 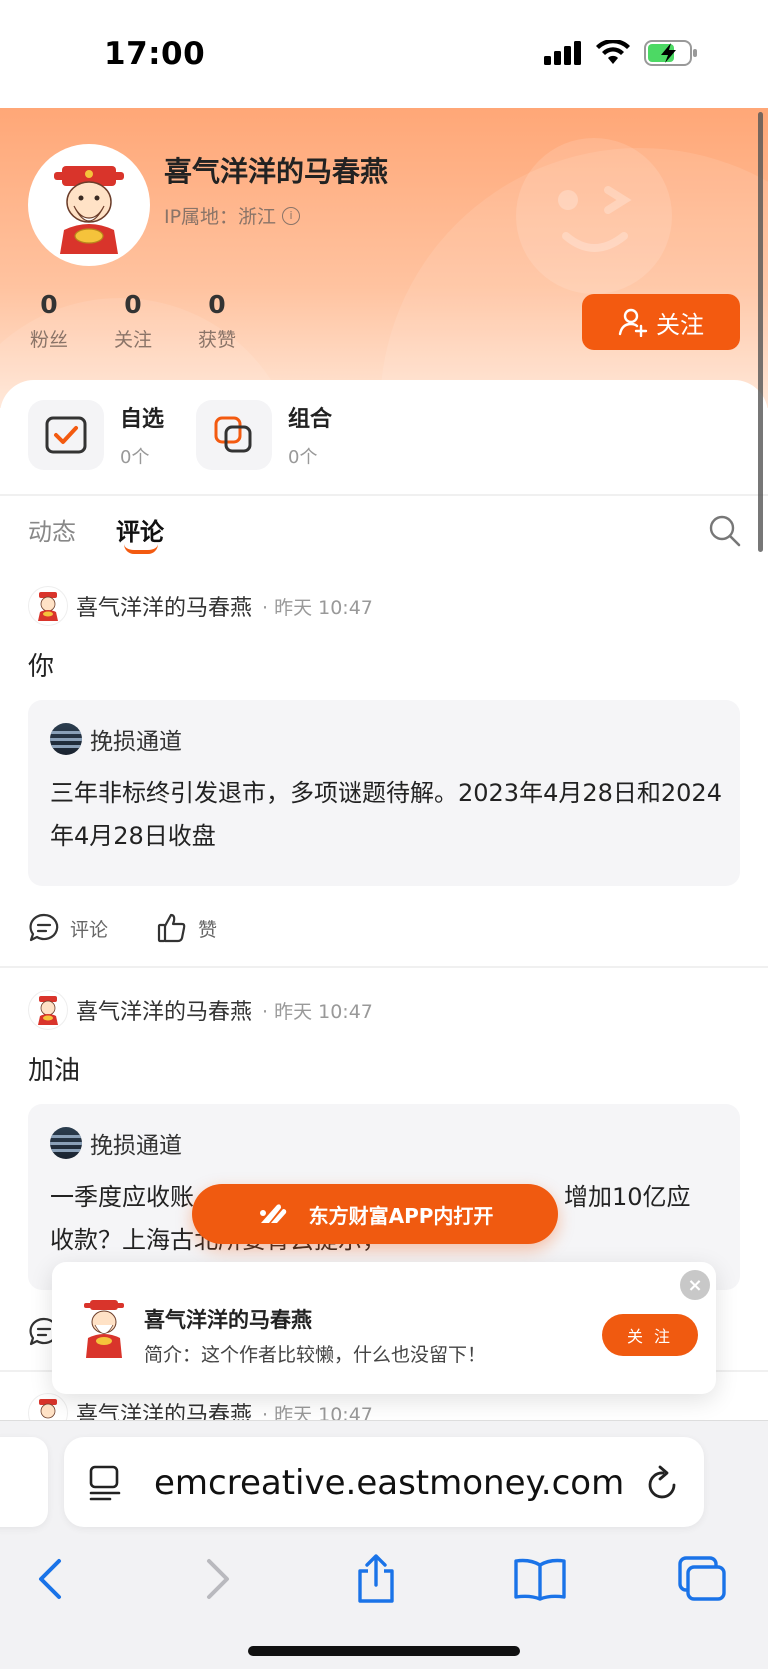 I want to click on comment-button: 评论, so click(x=68, y=928).